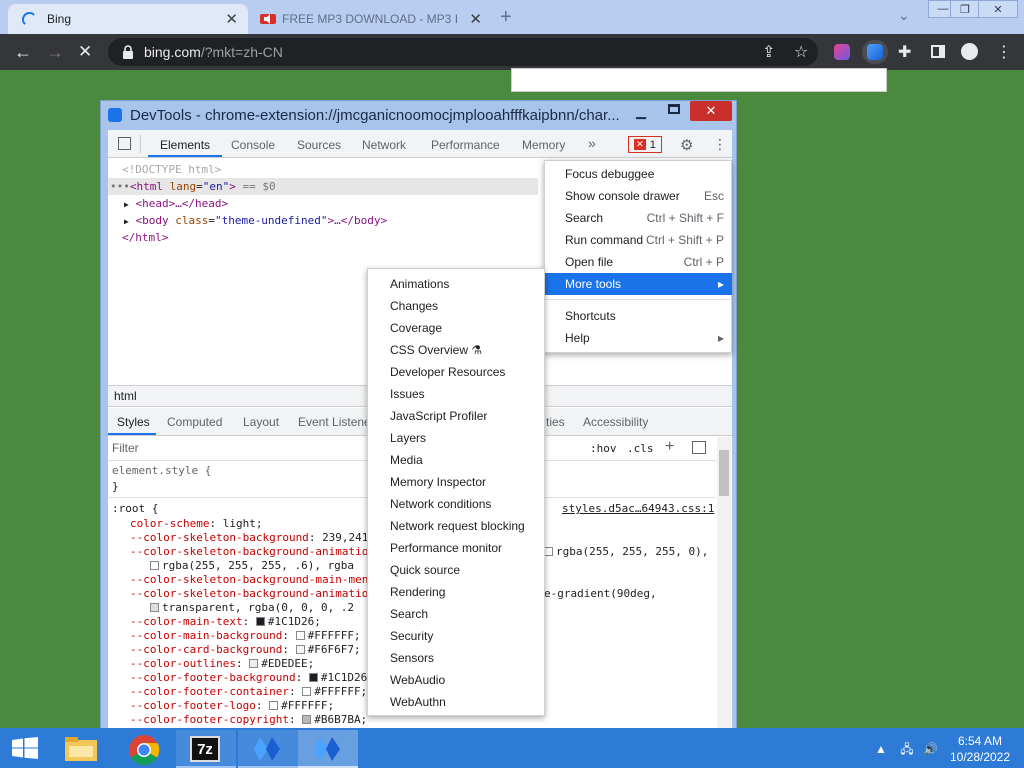  I want to click on submenu-item-media: Media, so click(456, 460).